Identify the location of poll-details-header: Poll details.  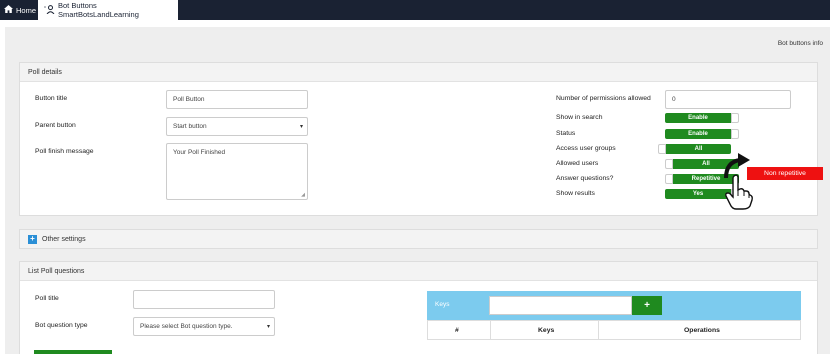
(418, 72).